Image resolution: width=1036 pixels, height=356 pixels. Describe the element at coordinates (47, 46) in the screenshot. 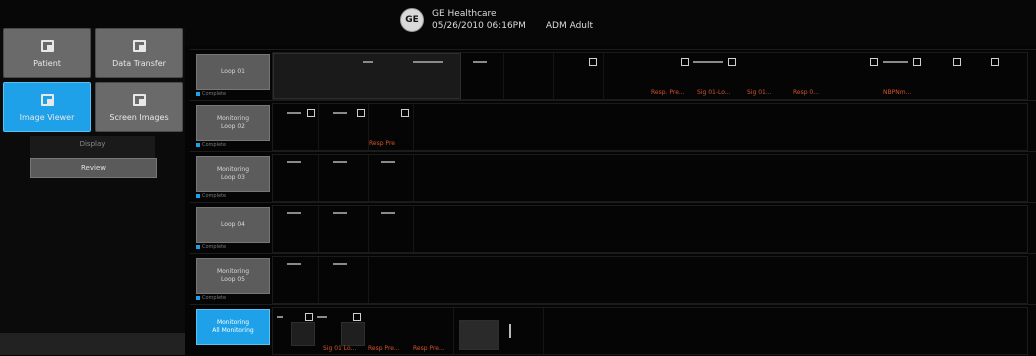

I see `patient-icon` at that location.